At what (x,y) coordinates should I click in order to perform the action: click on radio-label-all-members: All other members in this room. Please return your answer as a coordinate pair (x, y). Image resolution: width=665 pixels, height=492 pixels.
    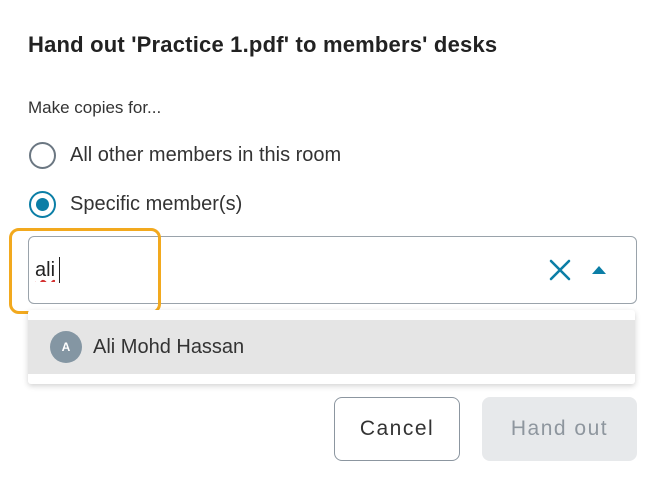
    Looking at the image, I should click on (206, 154).